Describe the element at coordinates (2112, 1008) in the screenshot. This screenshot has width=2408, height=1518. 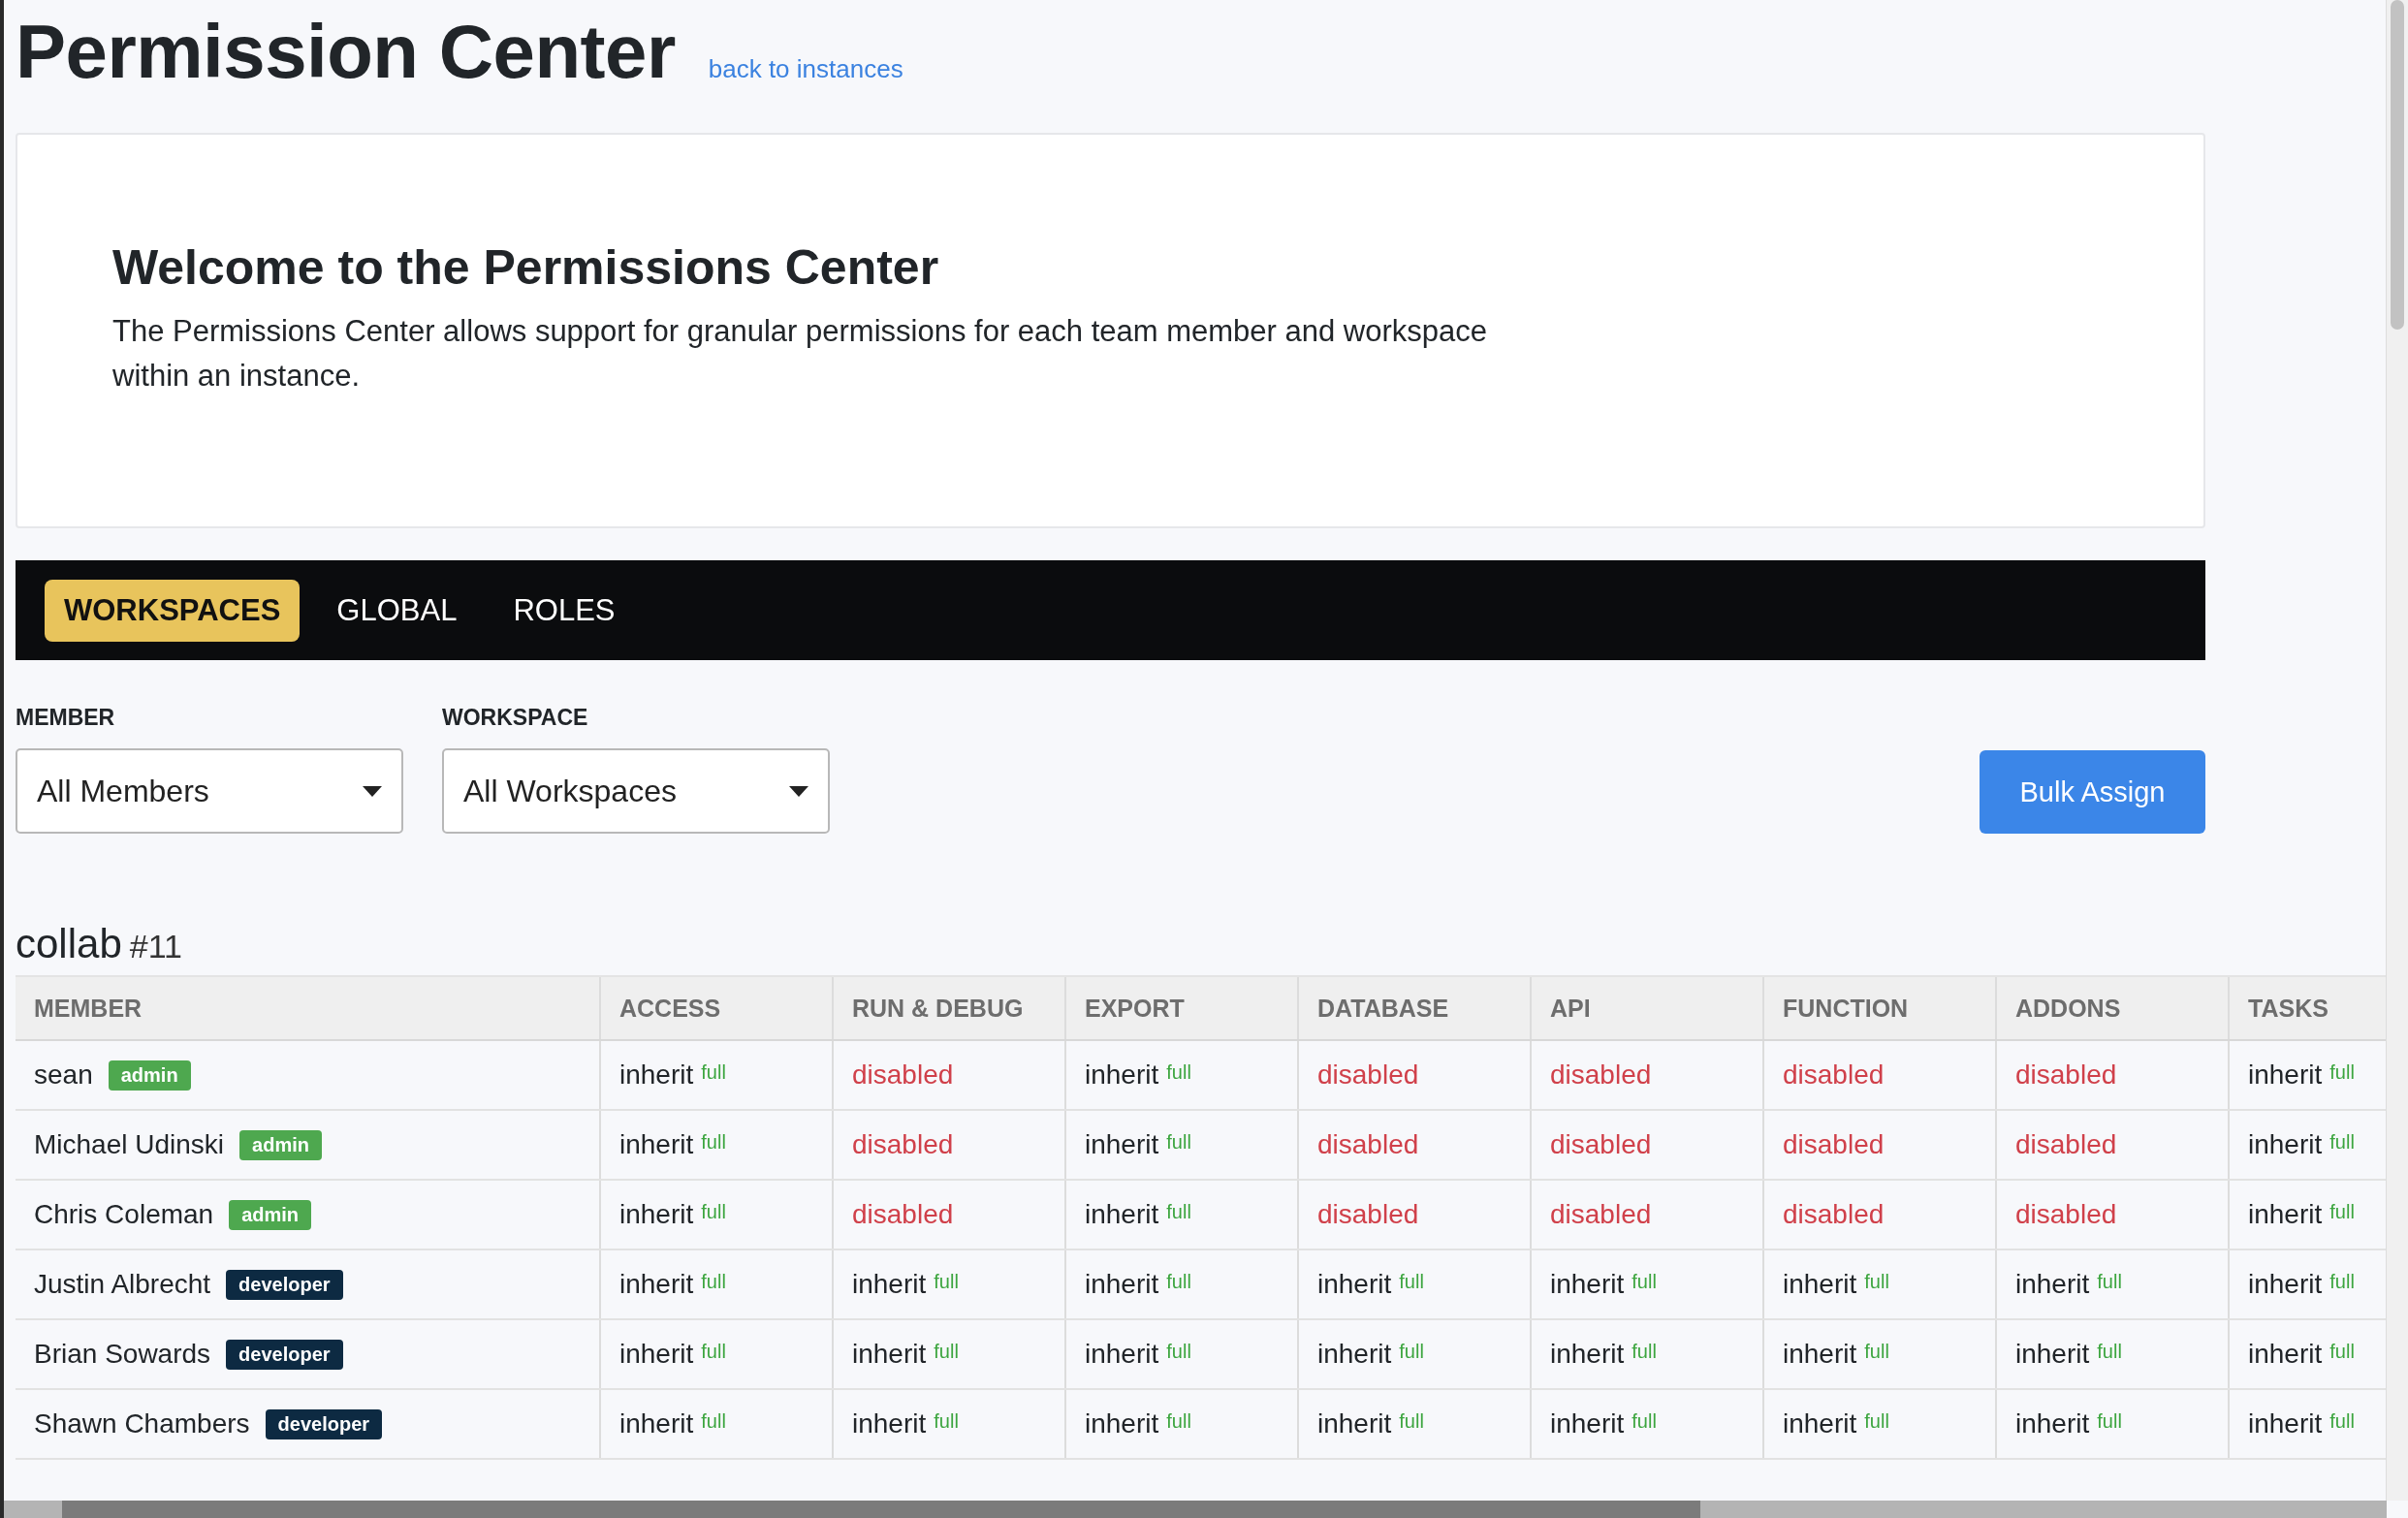
I see `column-header: ADDONS` at that location.